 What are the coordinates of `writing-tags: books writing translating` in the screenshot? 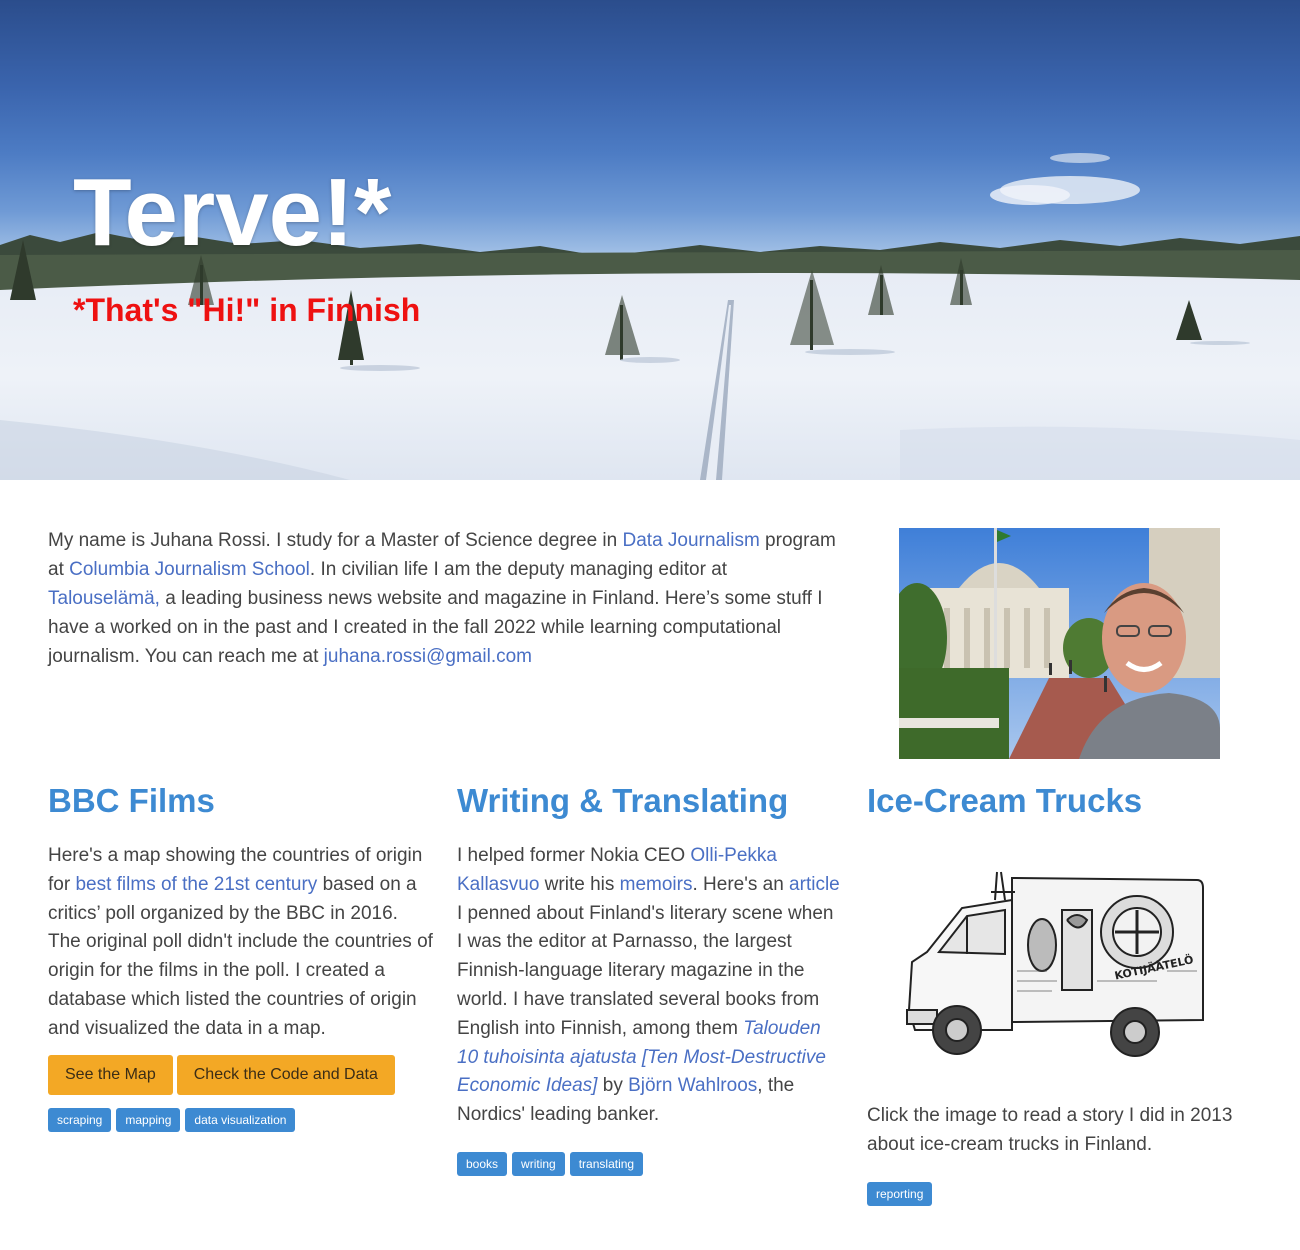 It's located at (649, 1163).